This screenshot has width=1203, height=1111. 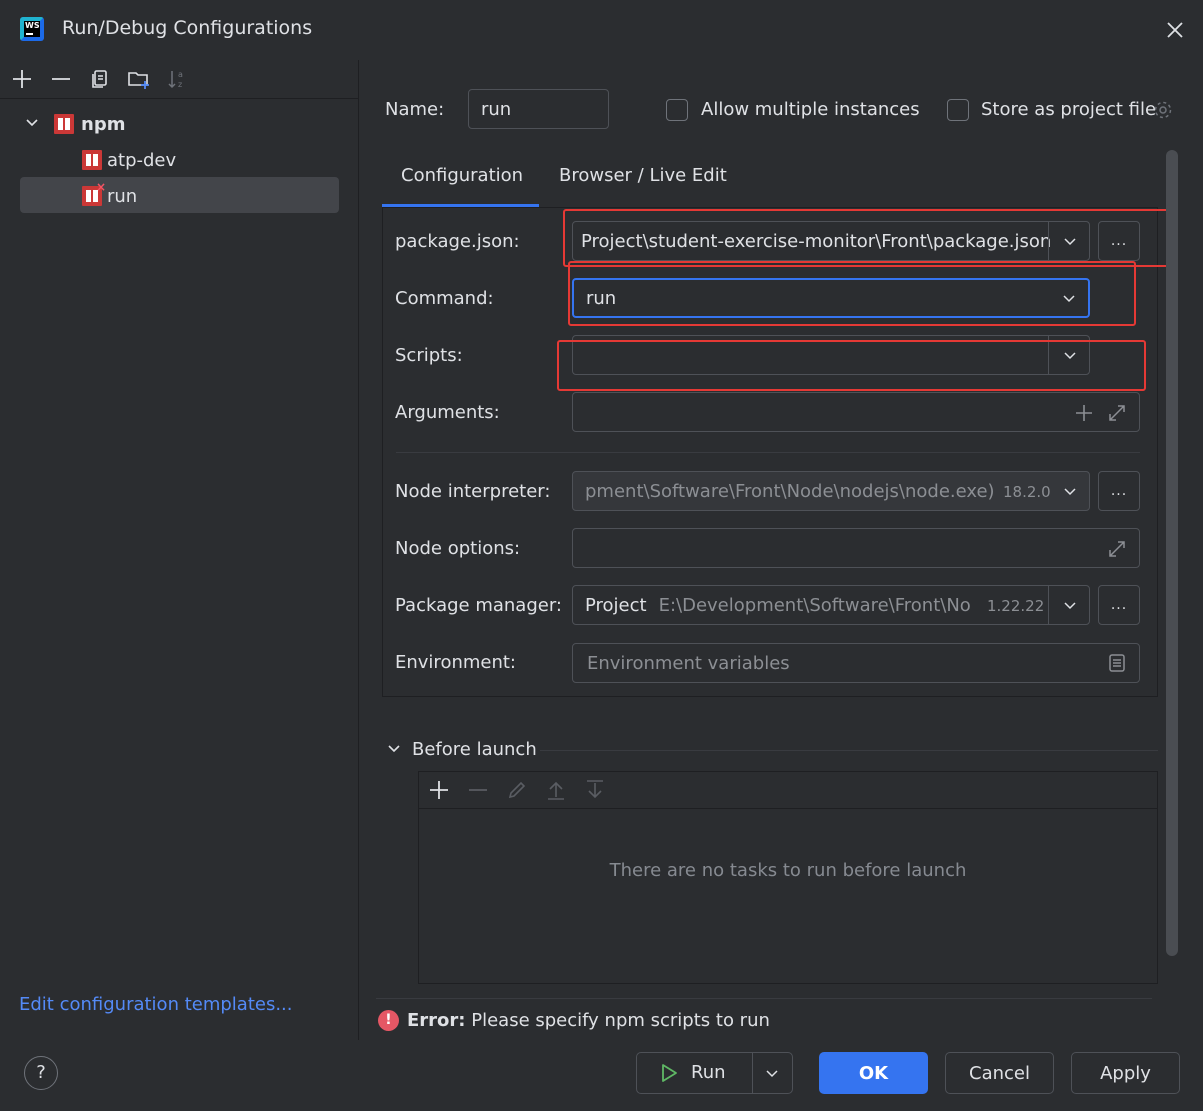 I want to click on sidebar-toolbar: az, so click(x=179, y=79).